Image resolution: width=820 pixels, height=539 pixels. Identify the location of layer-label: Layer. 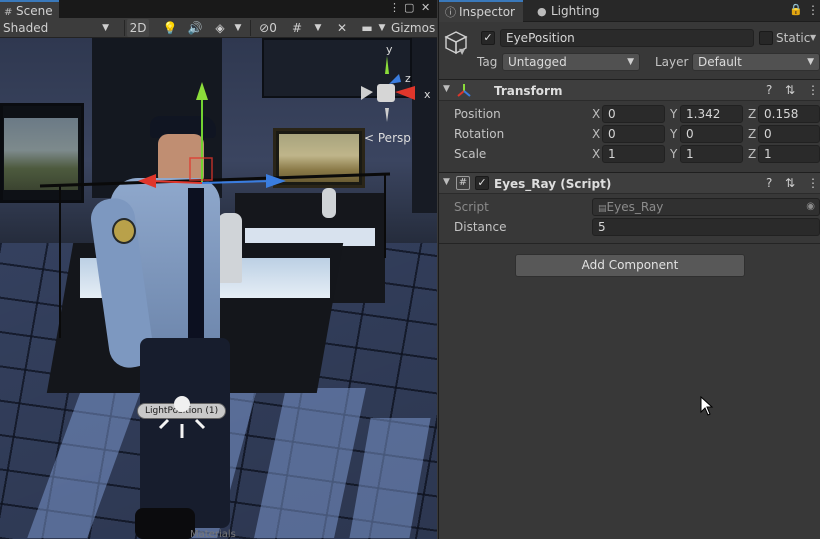
(672, 62).